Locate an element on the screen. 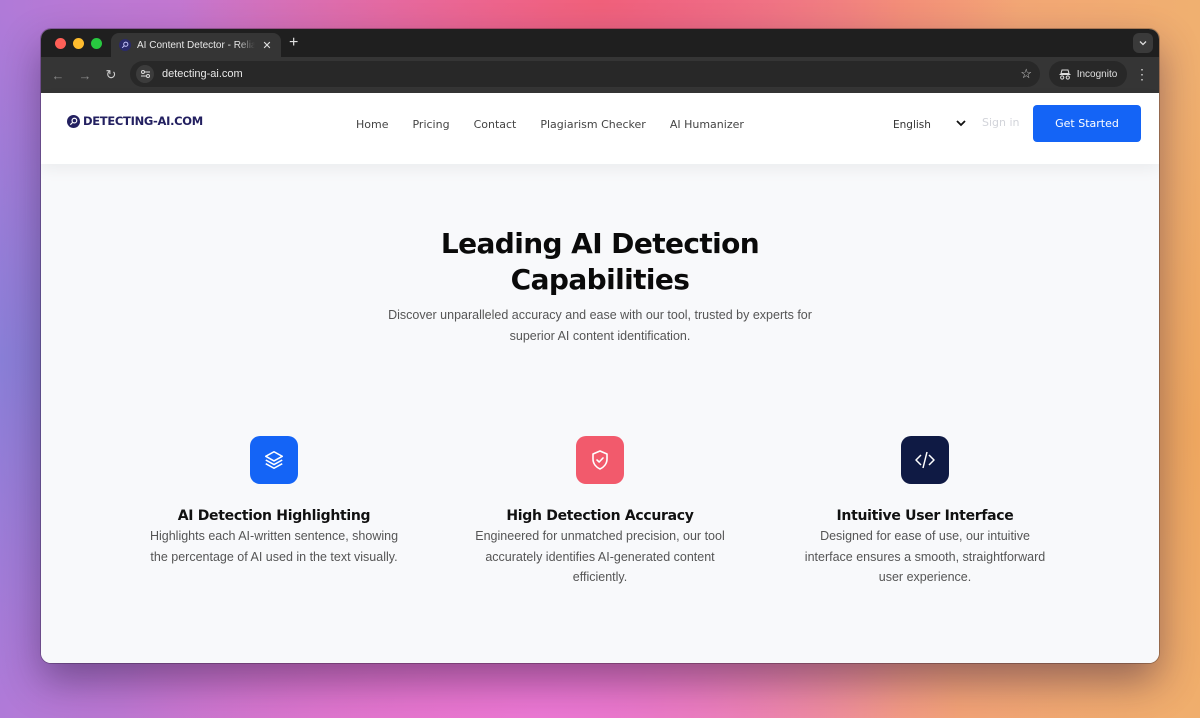 The image size is (1200, 718). new-tab-button: + is located at coordinates (293, 43).